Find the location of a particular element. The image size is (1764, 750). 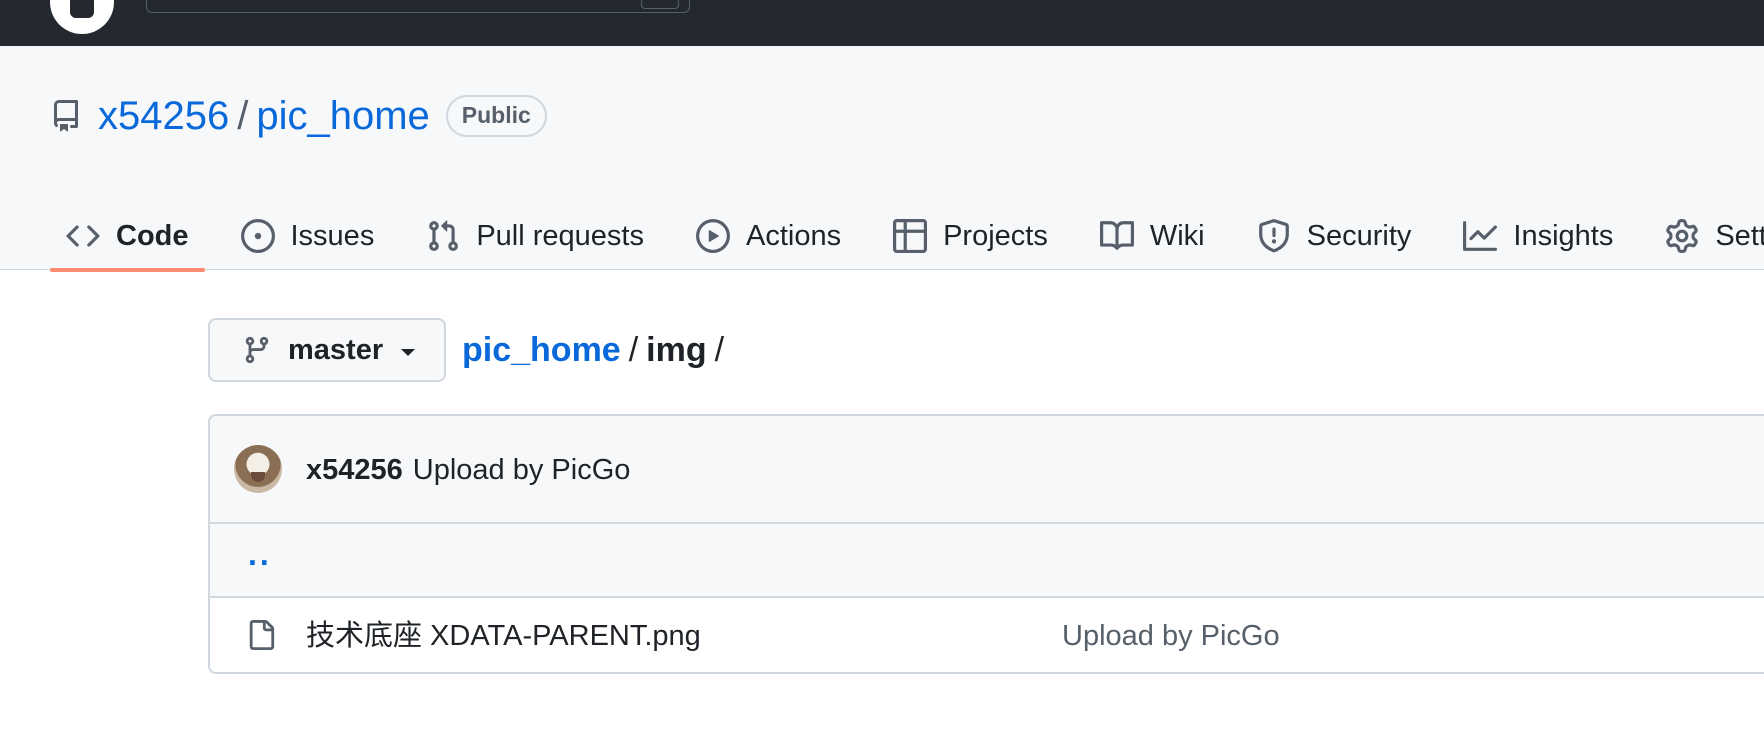

shield-icon is located at coordinates (1273, 236).